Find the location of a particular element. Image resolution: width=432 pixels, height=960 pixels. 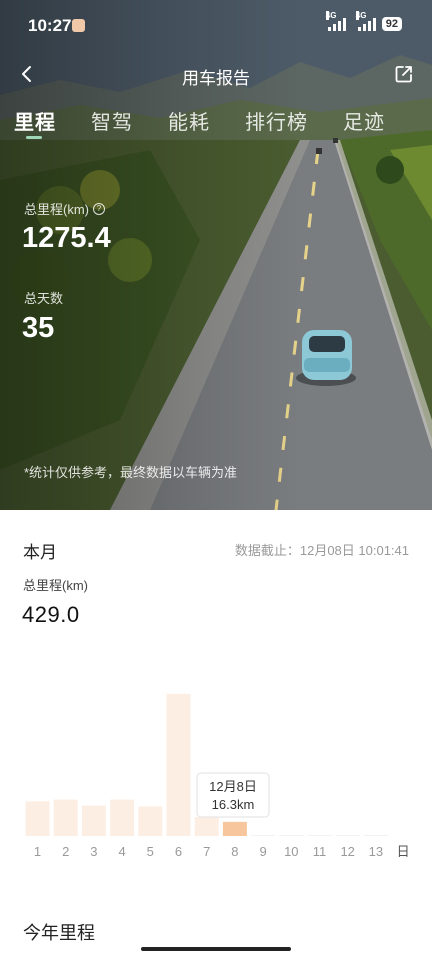

x-tick-label: 6 is located at coordinates (178, 851).